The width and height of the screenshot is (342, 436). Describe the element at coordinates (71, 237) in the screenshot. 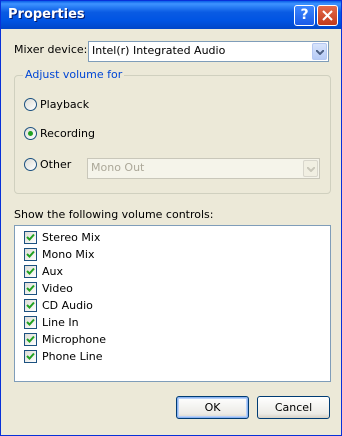

I see `stereo-mix-label: Stereo Mix` at that location.